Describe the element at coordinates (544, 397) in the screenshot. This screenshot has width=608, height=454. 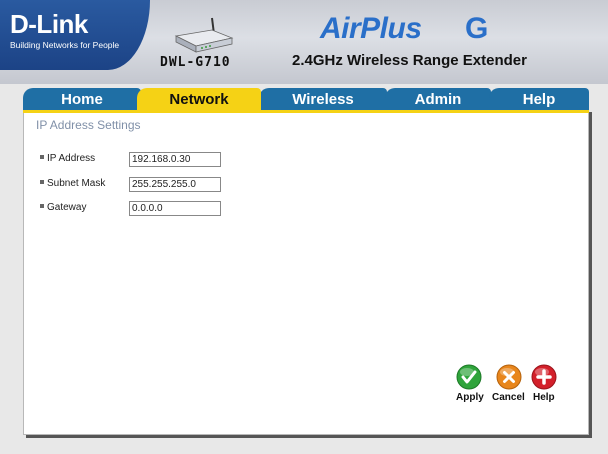
I see `help-button: Help` at that location.